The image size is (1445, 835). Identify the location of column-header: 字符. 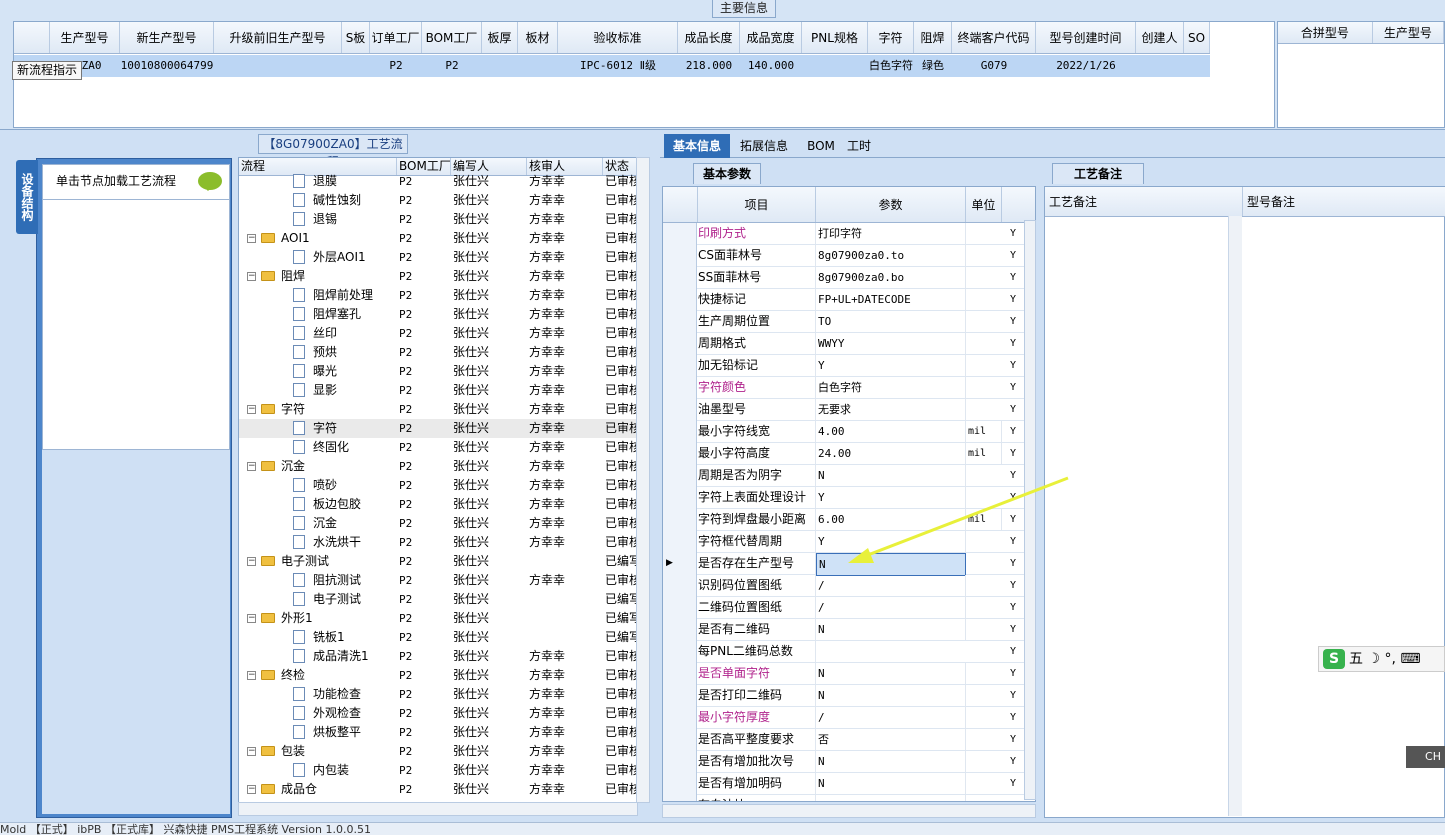
(891, 37).